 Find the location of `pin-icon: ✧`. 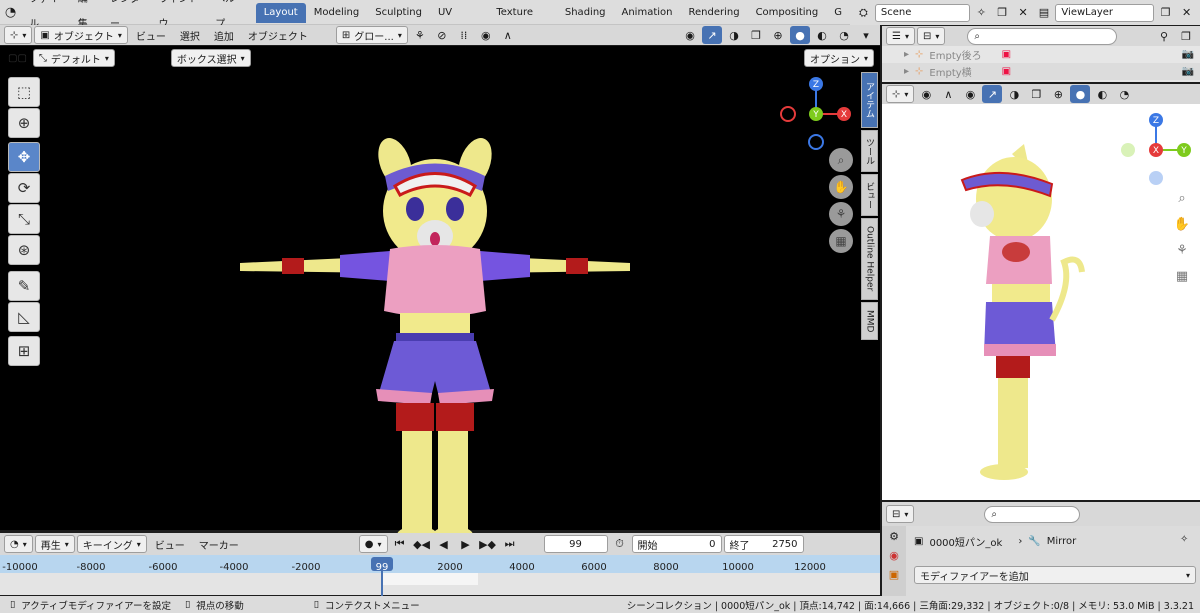

pin-icon: ✧ is located at coordinates (981, 13).